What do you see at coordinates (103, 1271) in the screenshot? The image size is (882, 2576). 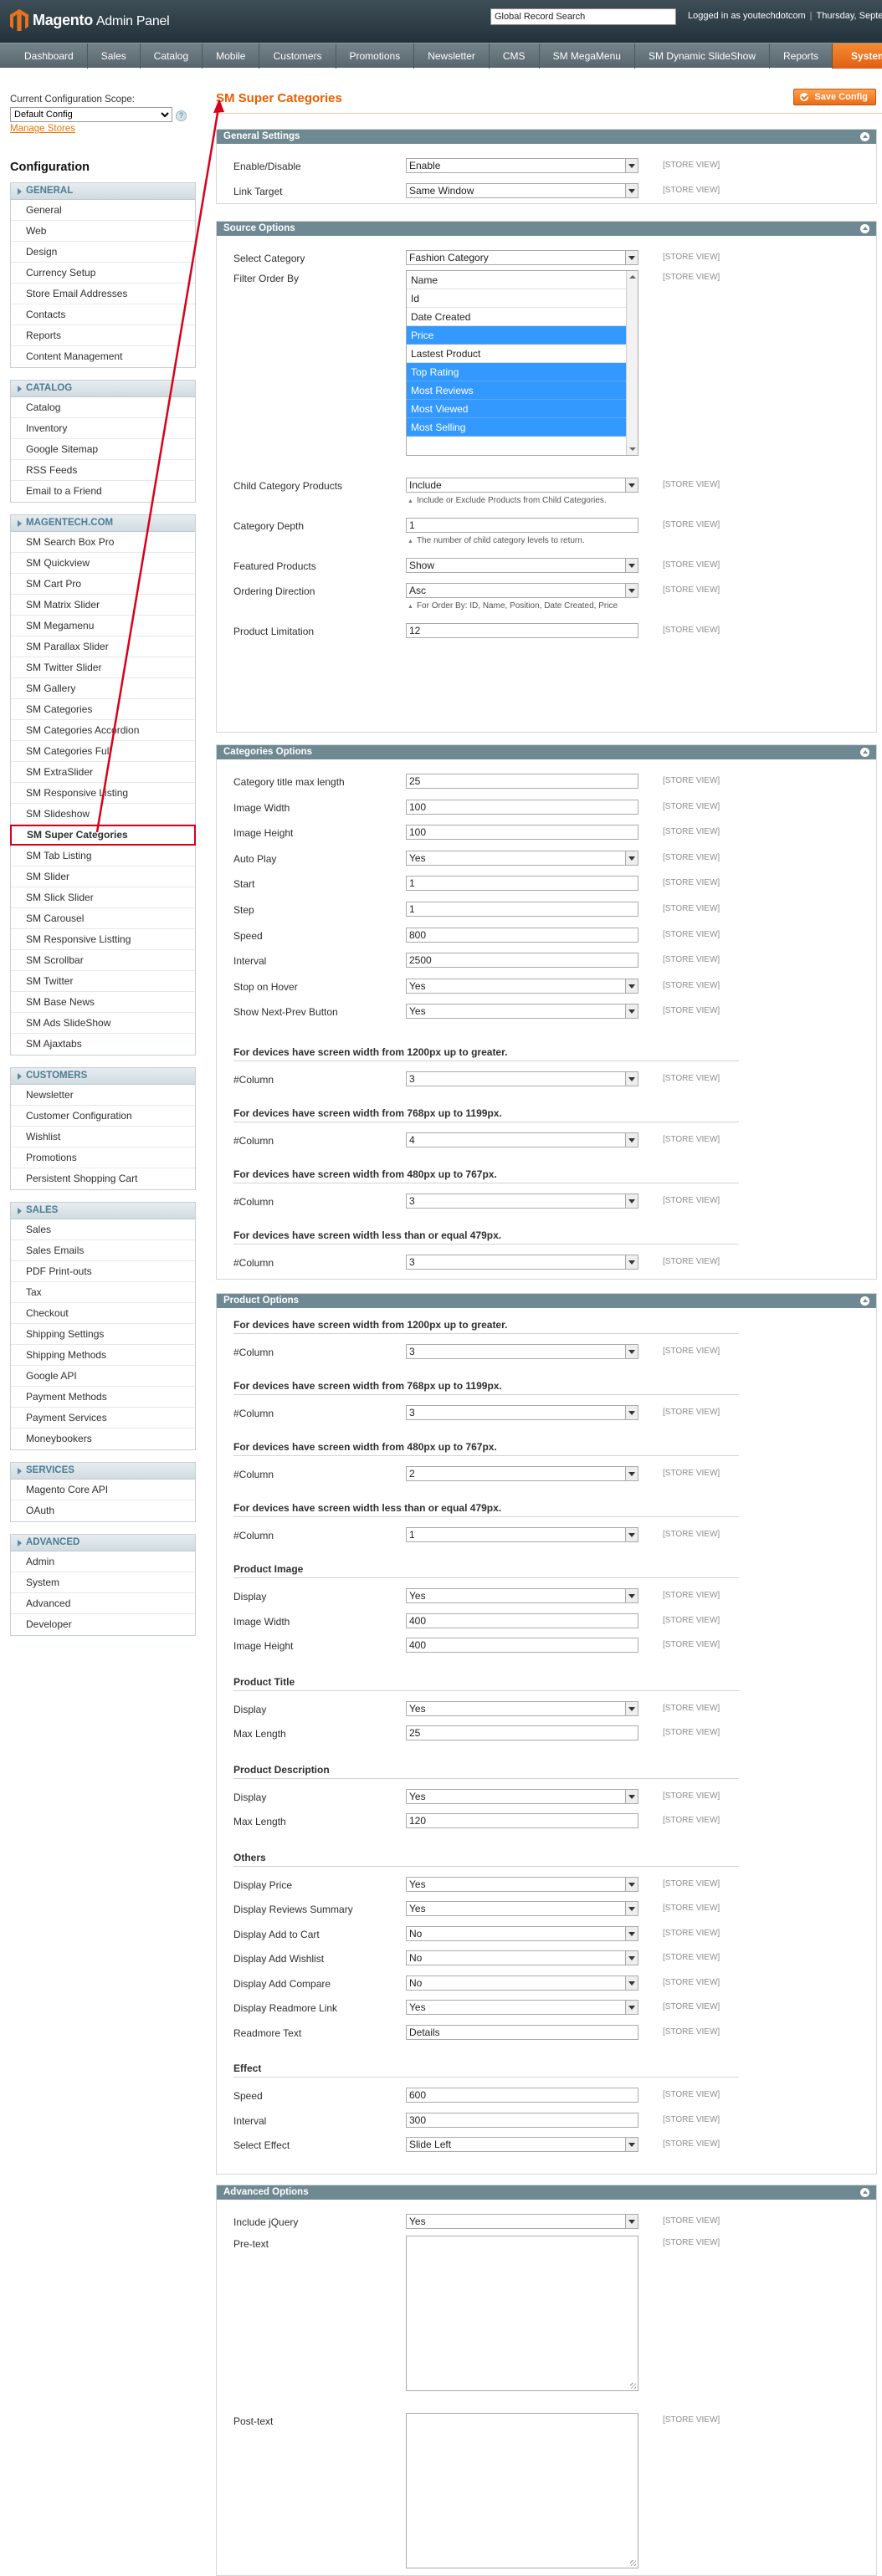 I see `sidebar-item-pdf-print-outs: PDF Print-outs` at bounding box center [103, 1271].